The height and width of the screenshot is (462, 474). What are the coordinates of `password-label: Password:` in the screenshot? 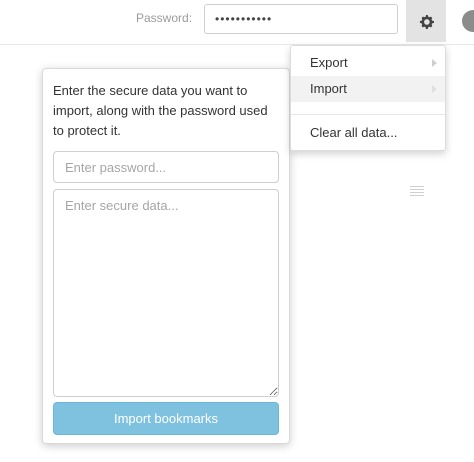 It's located at (164, 18).